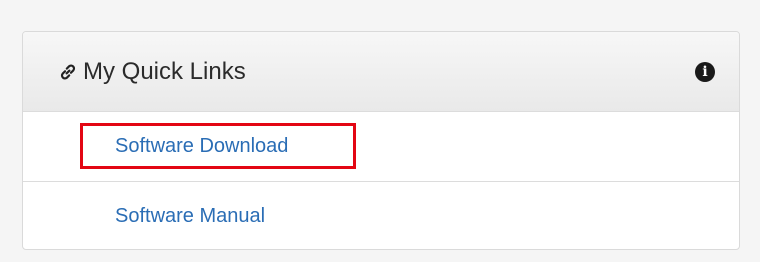  What do you see at coordinates (164, 71) in the screenshot?
I see `panel-title-text: My Quick Links` at bounding box center [164, 71].